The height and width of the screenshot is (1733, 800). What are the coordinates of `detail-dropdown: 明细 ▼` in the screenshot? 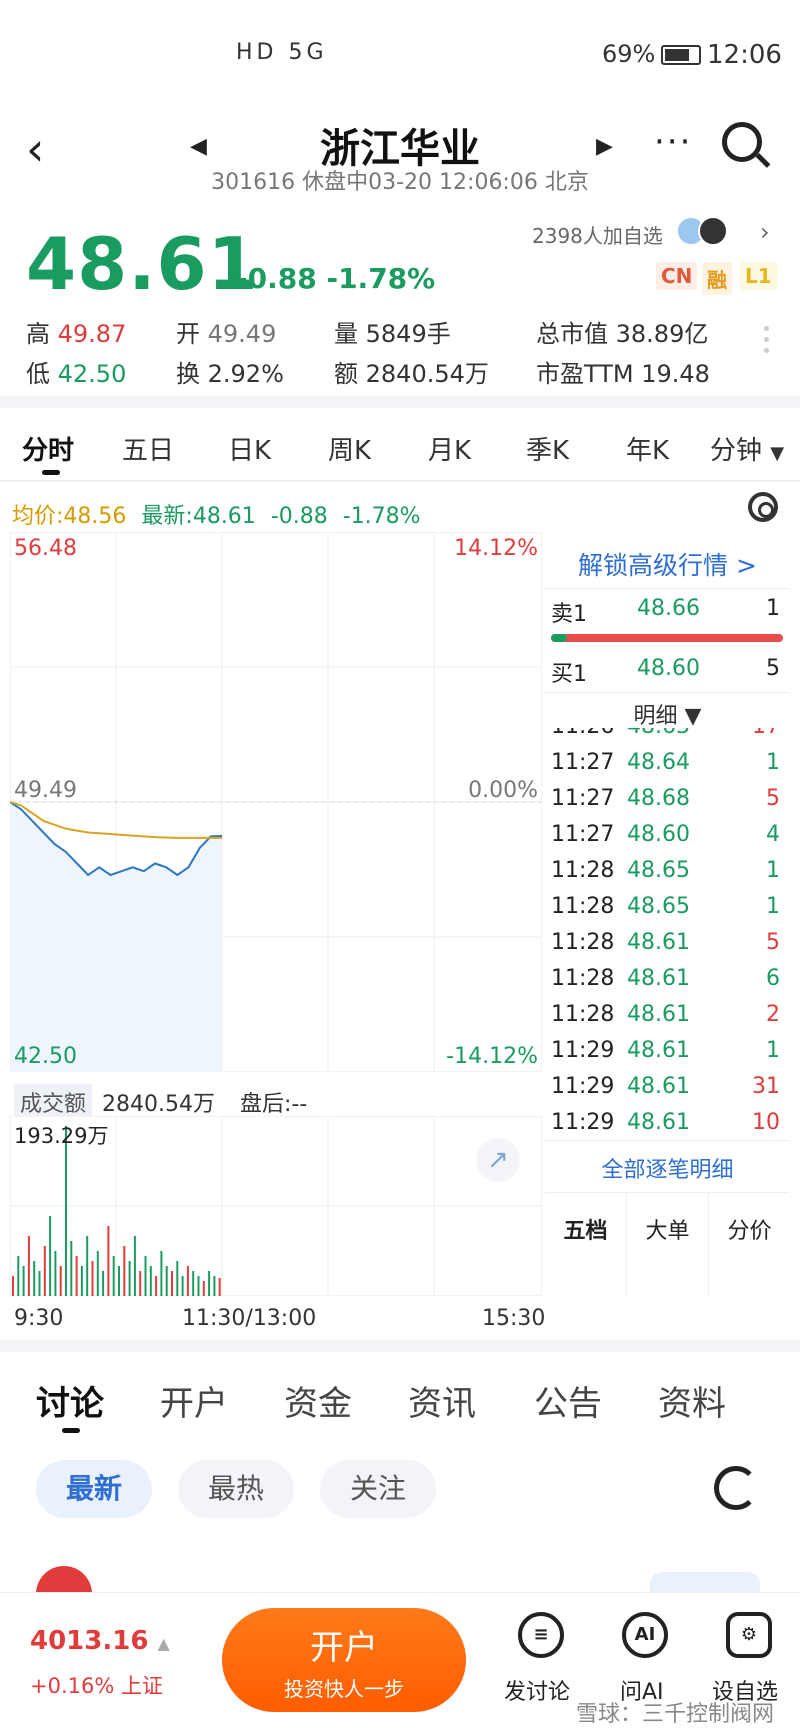 It's located at (667, 714).